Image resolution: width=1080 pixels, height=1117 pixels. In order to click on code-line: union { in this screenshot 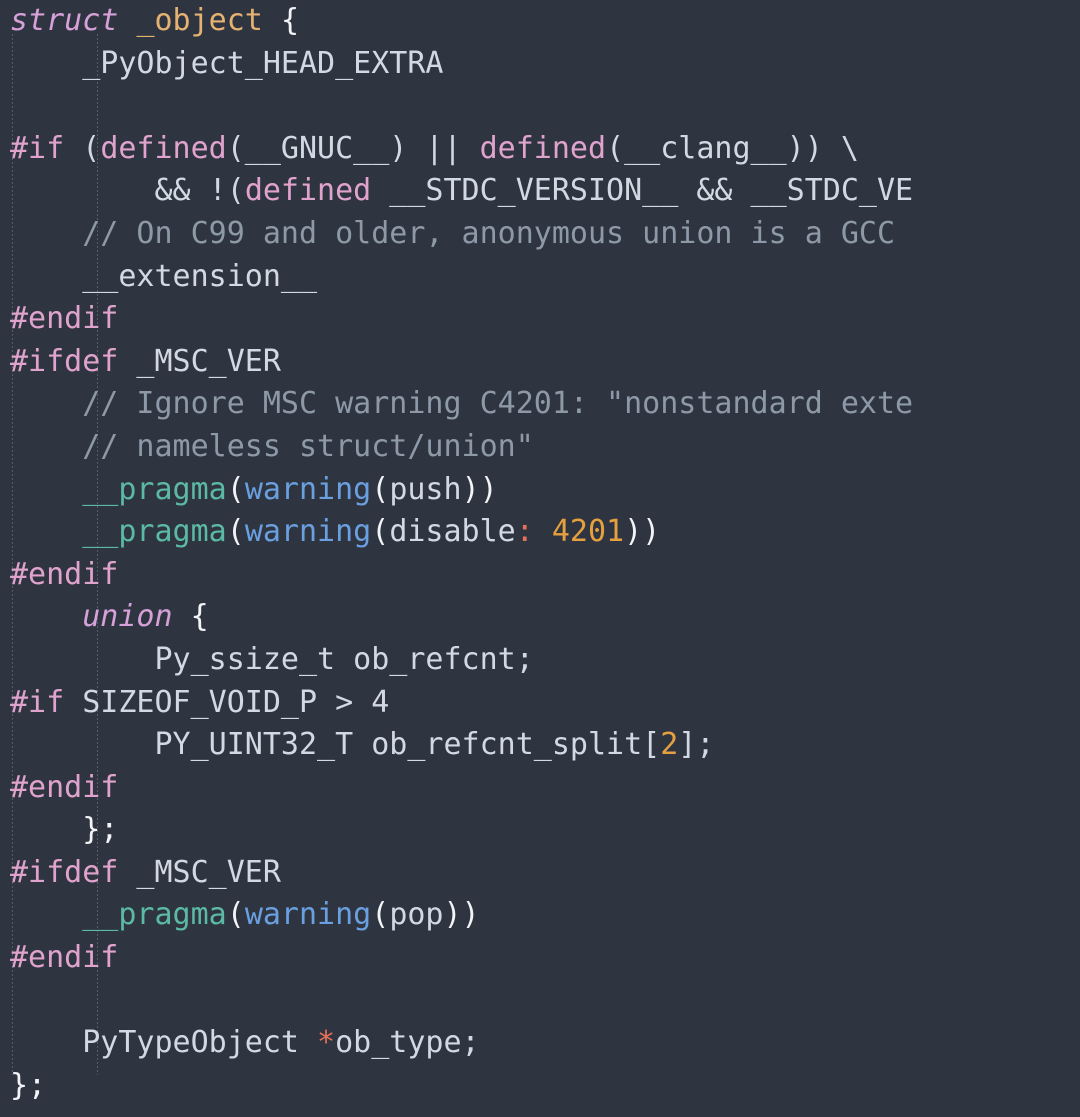, I will do `click(540, 617)`.